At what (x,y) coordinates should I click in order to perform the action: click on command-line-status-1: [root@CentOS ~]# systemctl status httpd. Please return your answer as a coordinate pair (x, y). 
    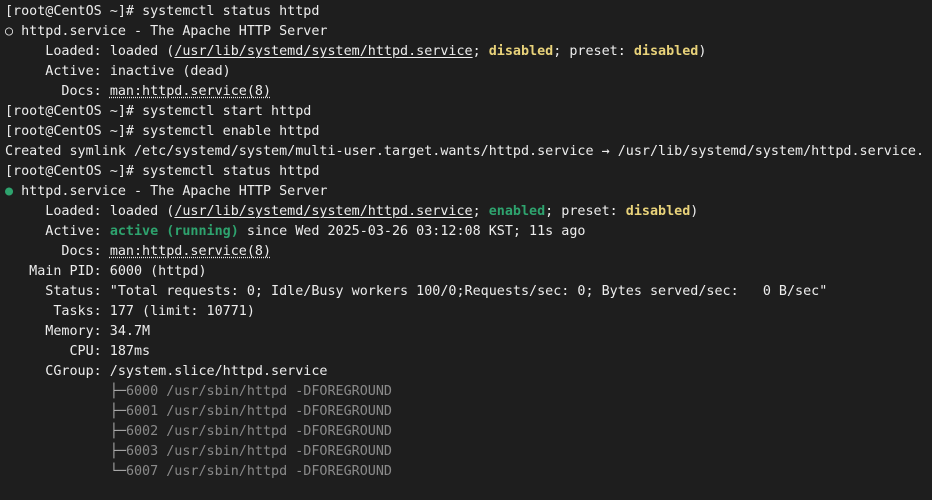
    Looking at the image, I should click on (468, 12).